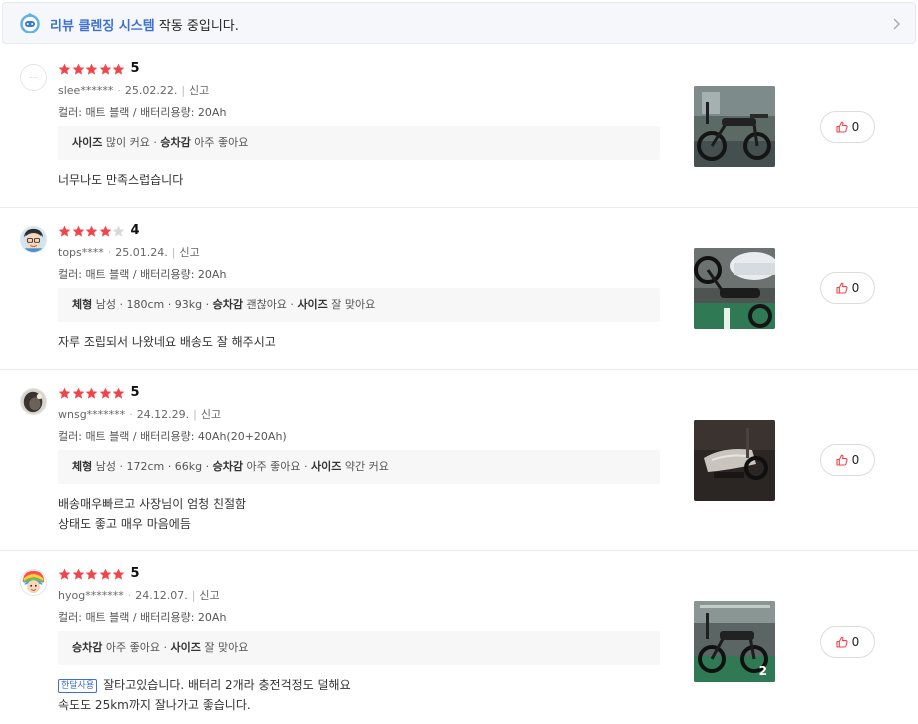 The image size is (918, 724). What do you see at coordinates (147, 466) in the screenshot?
I see `survey-value: 남성 · 172cm · 66kg` at bounding box center [147, 466].